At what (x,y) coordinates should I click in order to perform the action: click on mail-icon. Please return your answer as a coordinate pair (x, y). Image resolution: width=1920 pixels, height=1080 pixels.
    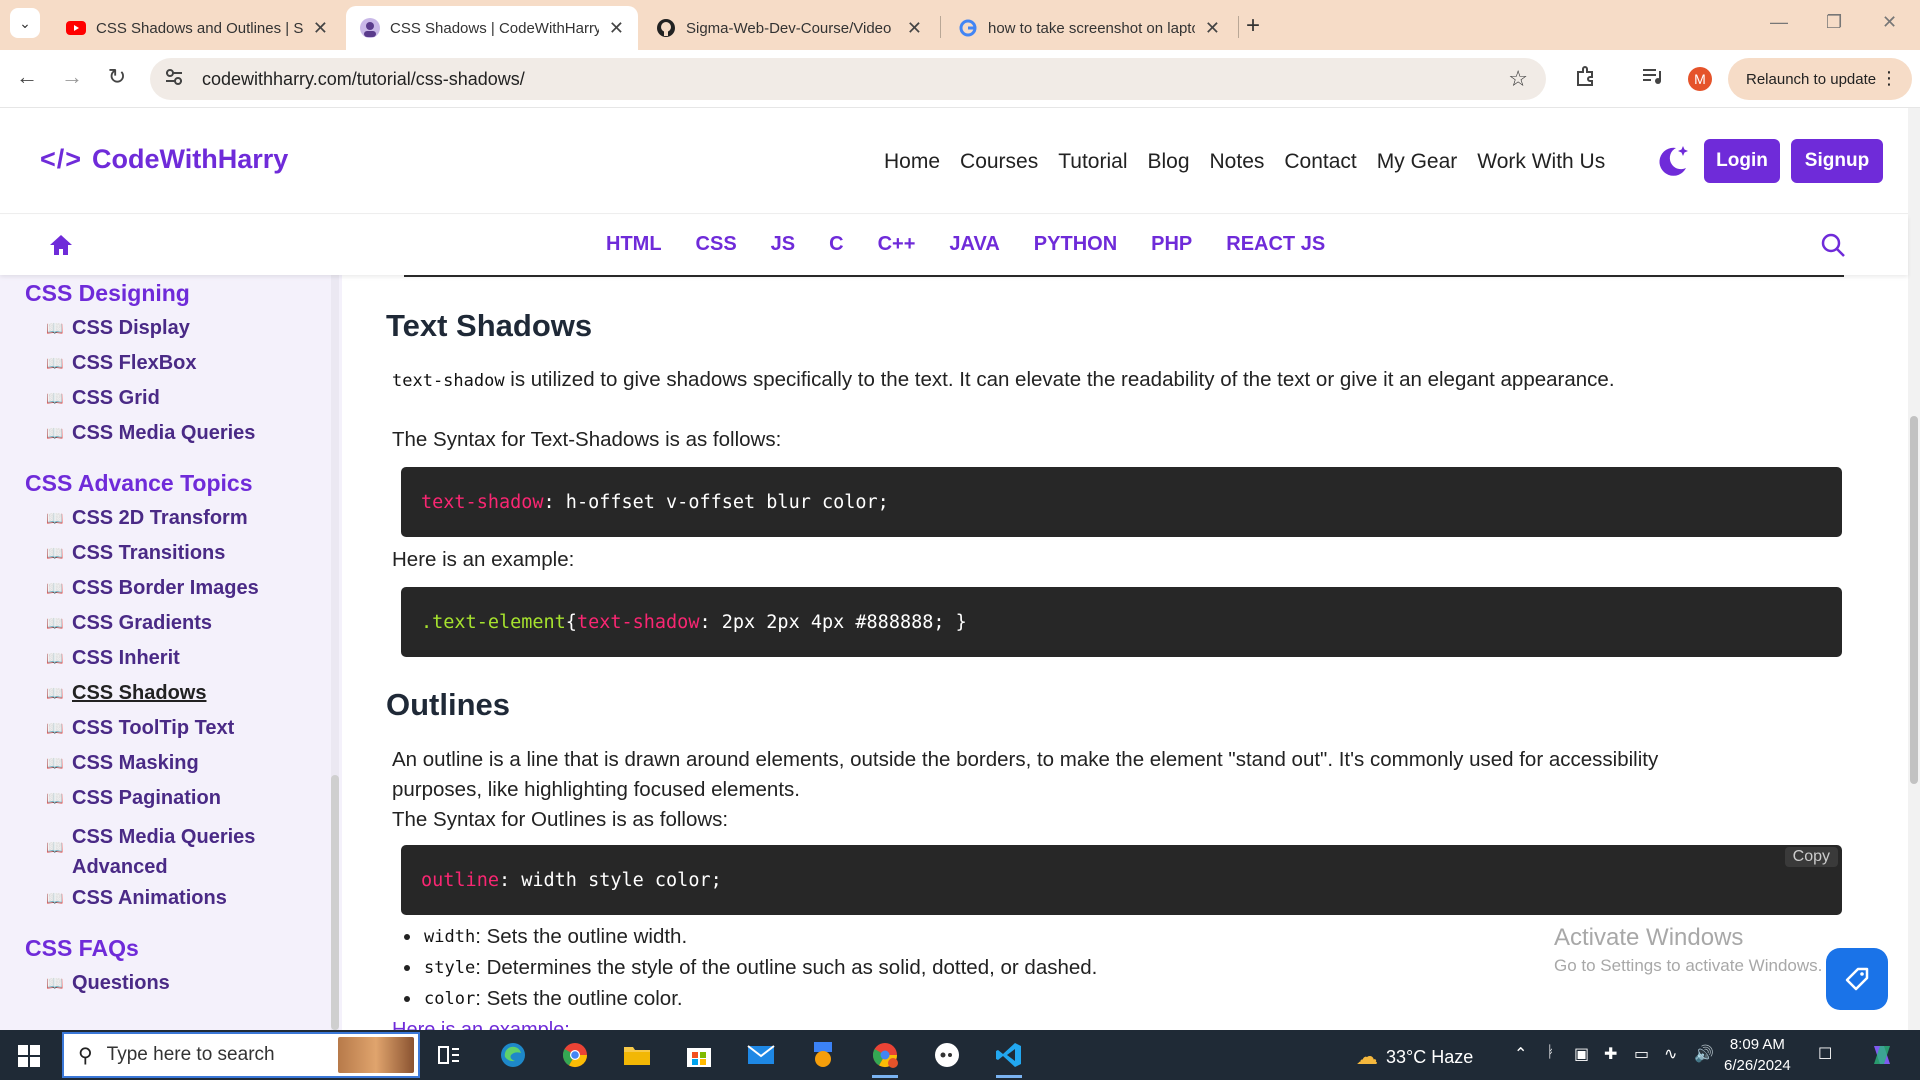
    Looking at the image, I should click on (761, 1055).